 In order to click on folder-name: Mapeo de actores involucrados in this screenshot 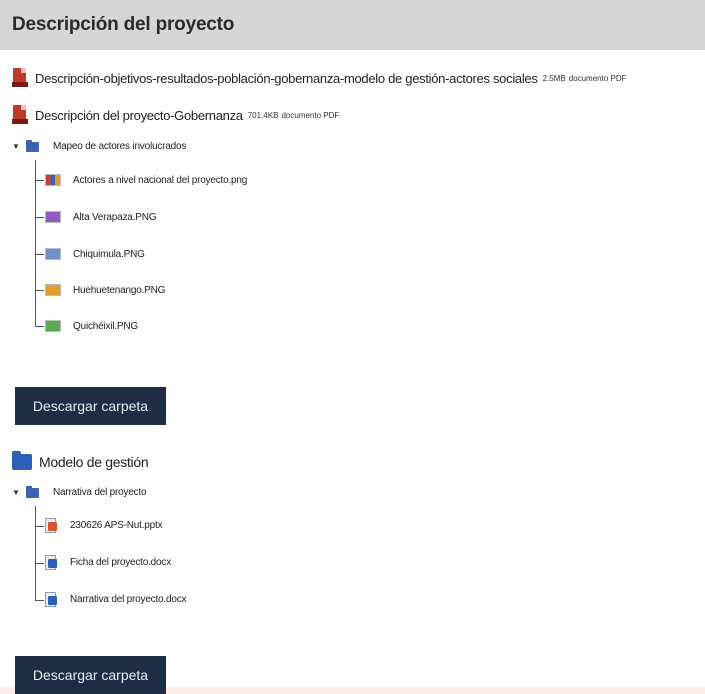, I will do `click(120, 146)`.